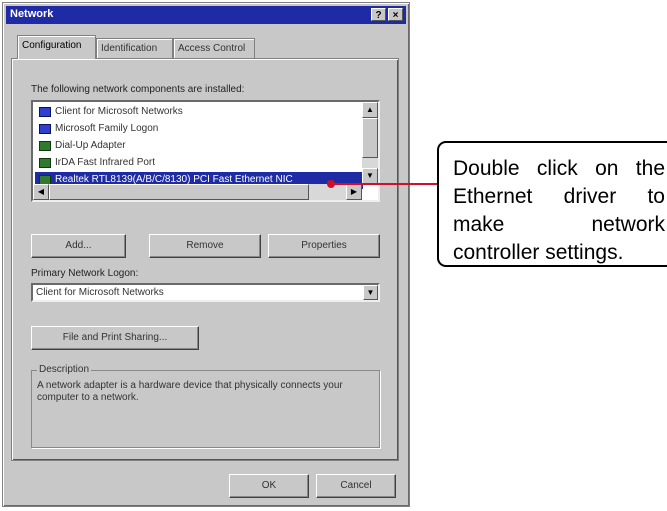 This screenshot has width=667, height=511. What do you see at coordinates (382, 184) in the screenshot?
I see `callout-connector` at bounding box center [382, 184].